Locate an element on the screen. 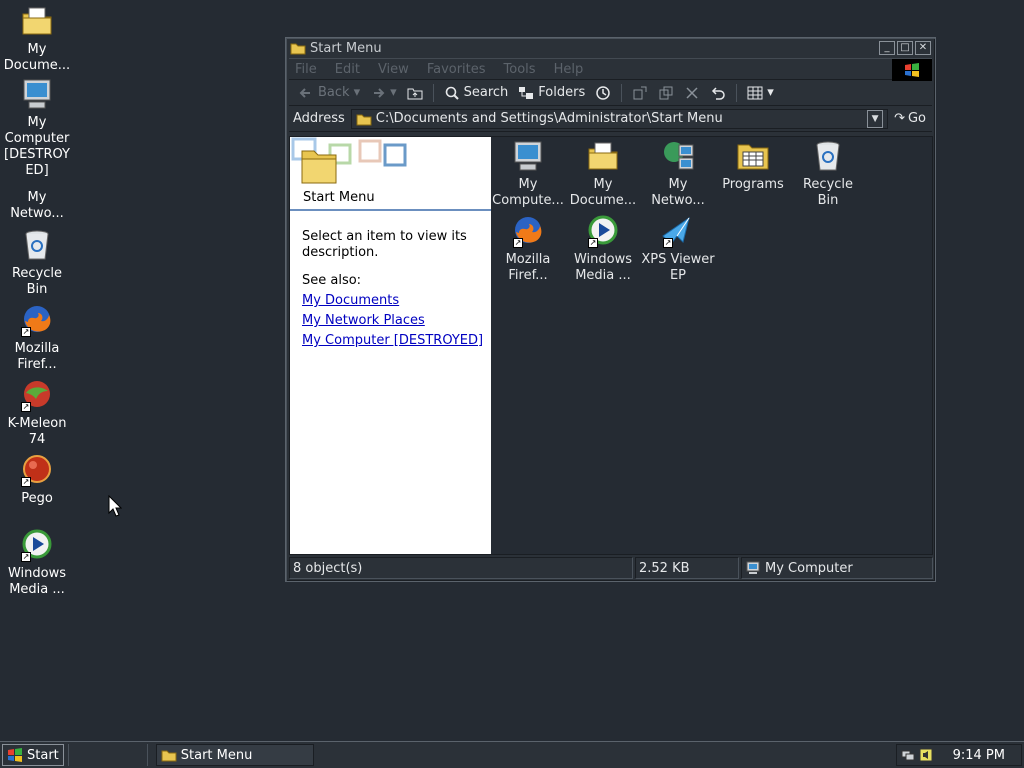 The height and width of the screenshot is (768, 1024). menu-view: View is located at coordinates (393, 69).